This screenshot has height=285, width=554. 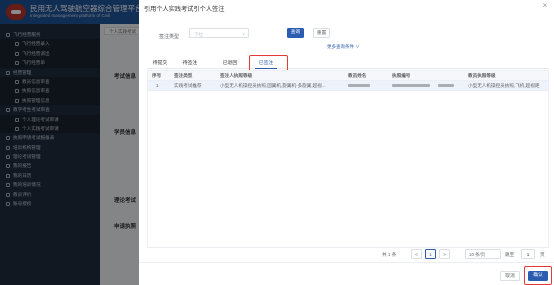 I want to click on row-license-number, so click(x=411, y=86).